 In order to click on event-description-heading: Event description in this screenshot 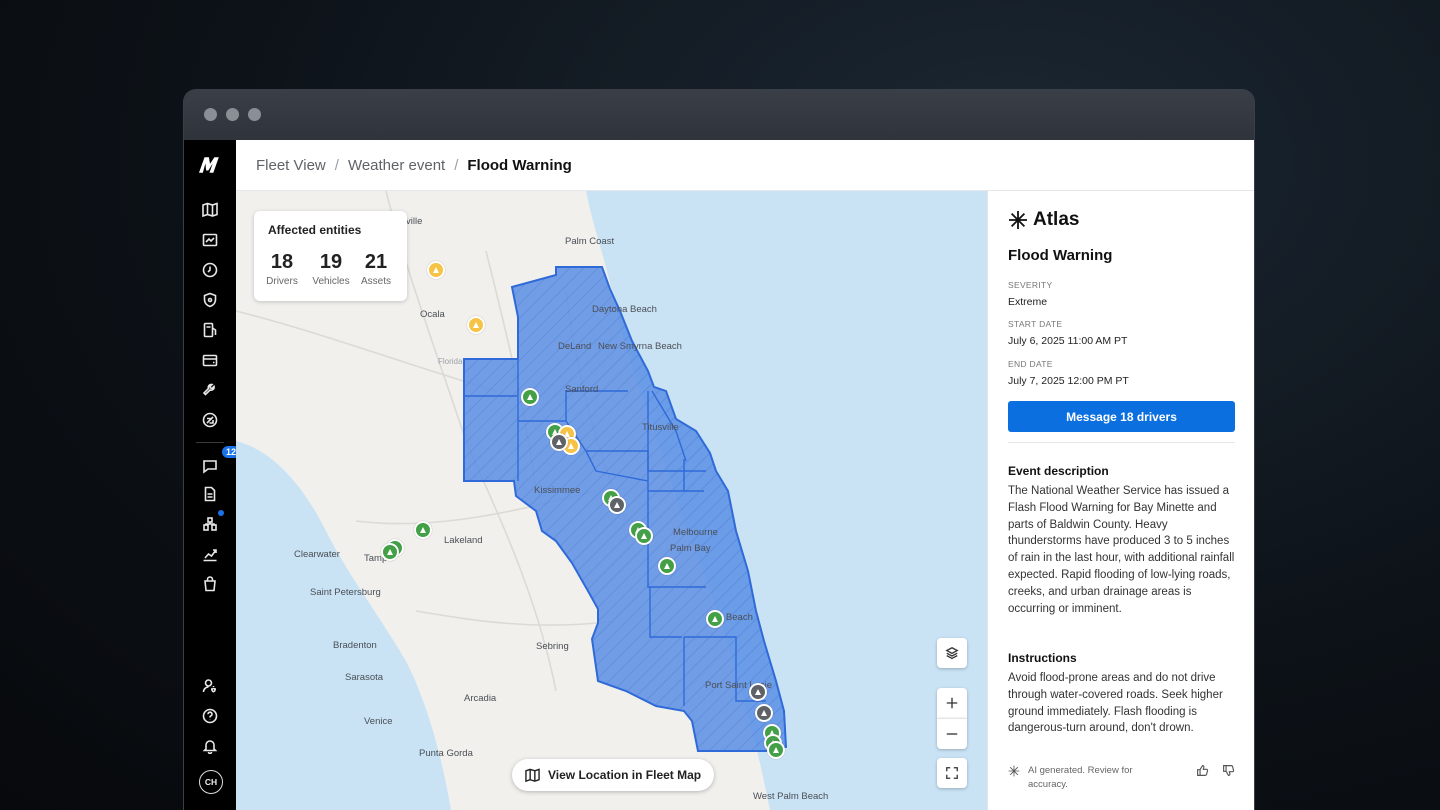, I will do `click(1058, 471)`.